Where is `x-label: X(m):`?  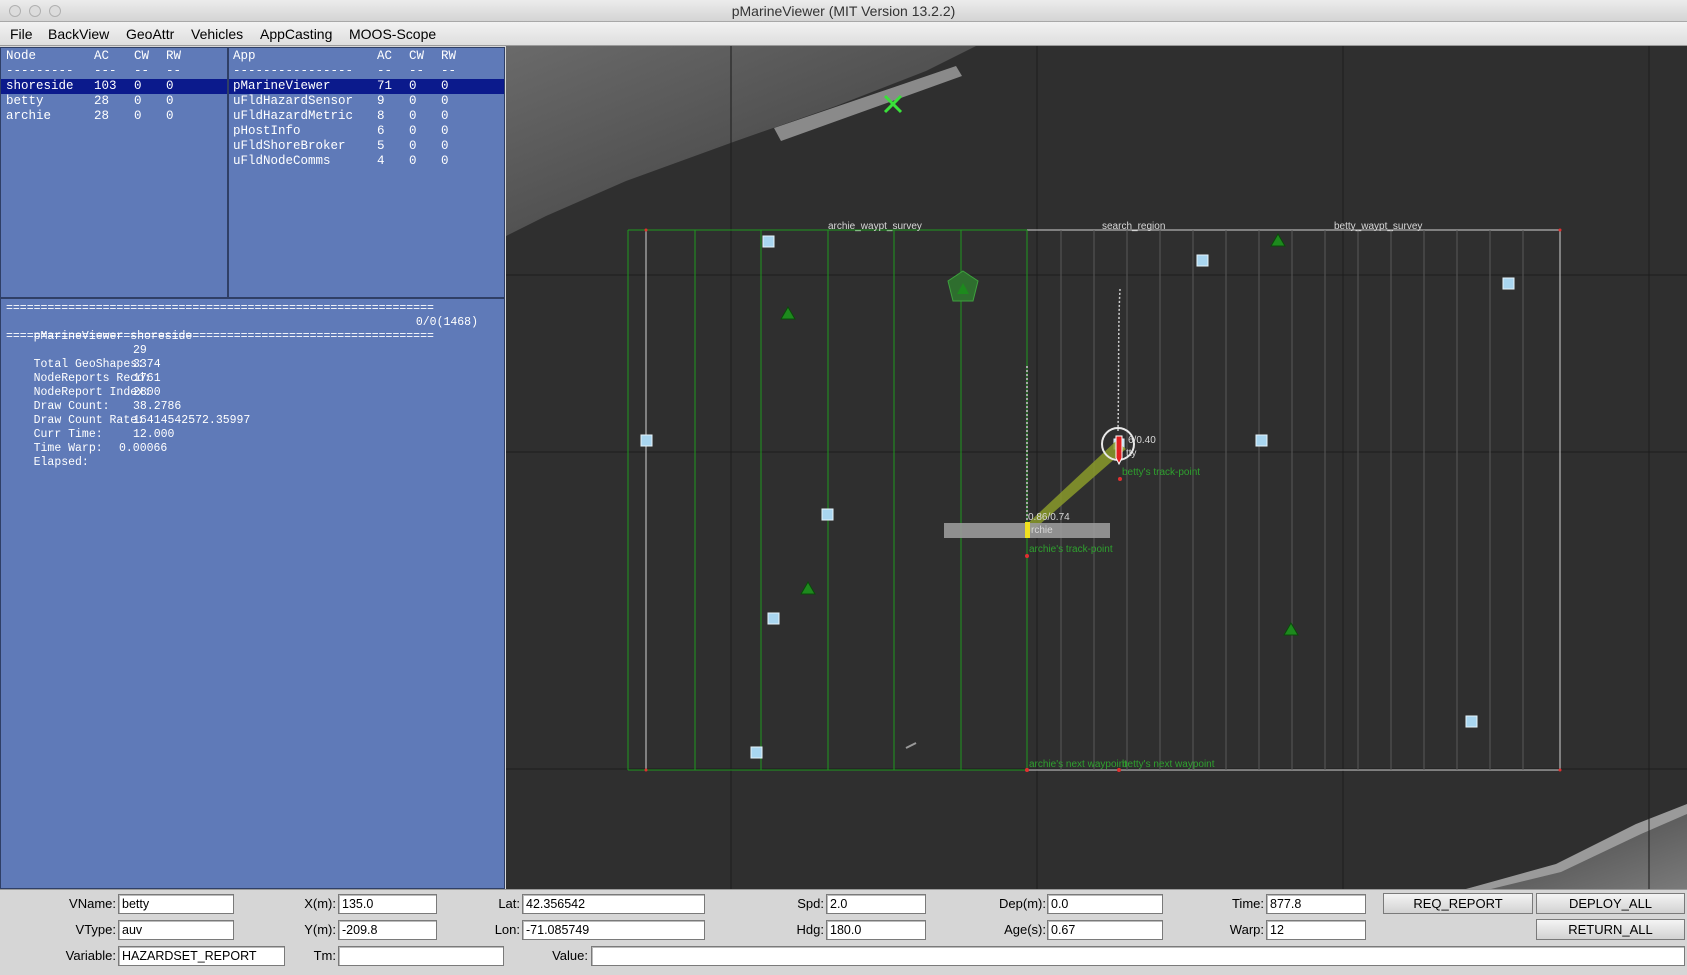 x-label: X(m): is located at coordinates (320, 903).